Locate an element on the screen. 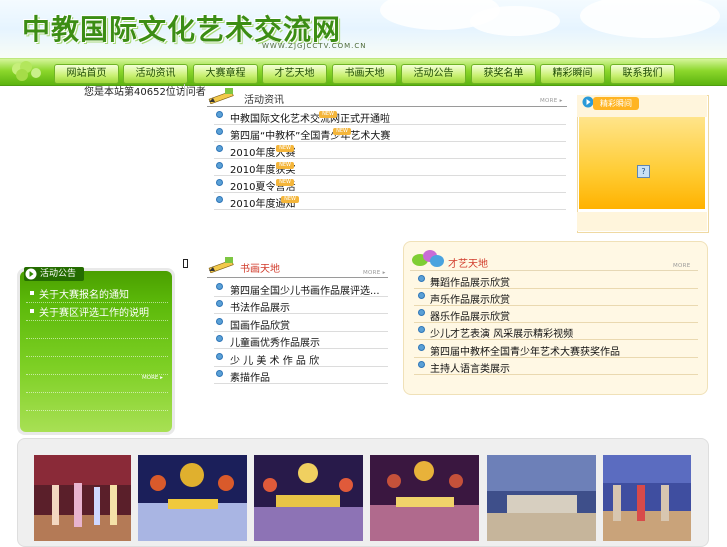 The height and width of the screenshot is (547, 727). talent-item: 第四届中教杯全国青少年艺术大赛获奖作品 is located at coordinates (525, 350).